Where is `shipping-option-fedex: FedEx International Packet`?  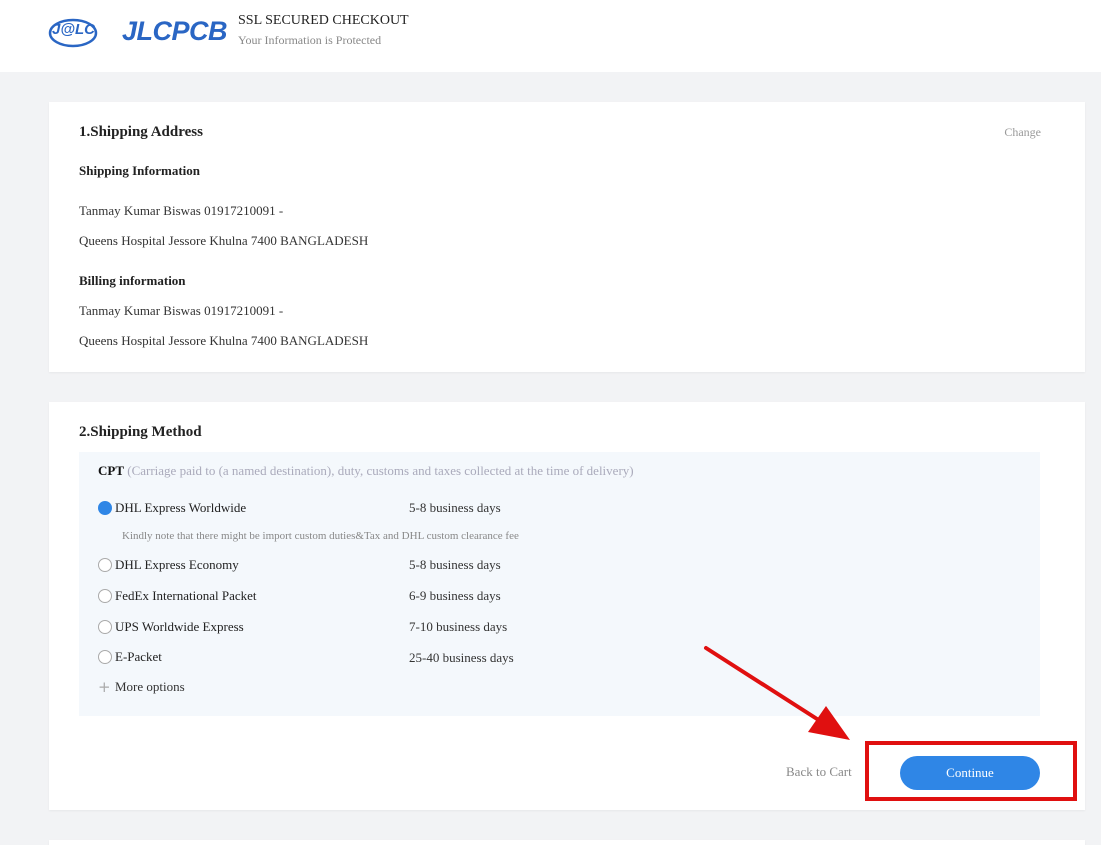 shipping-option-fedex: FedEx International Packet is located at coordinates (177, 596).